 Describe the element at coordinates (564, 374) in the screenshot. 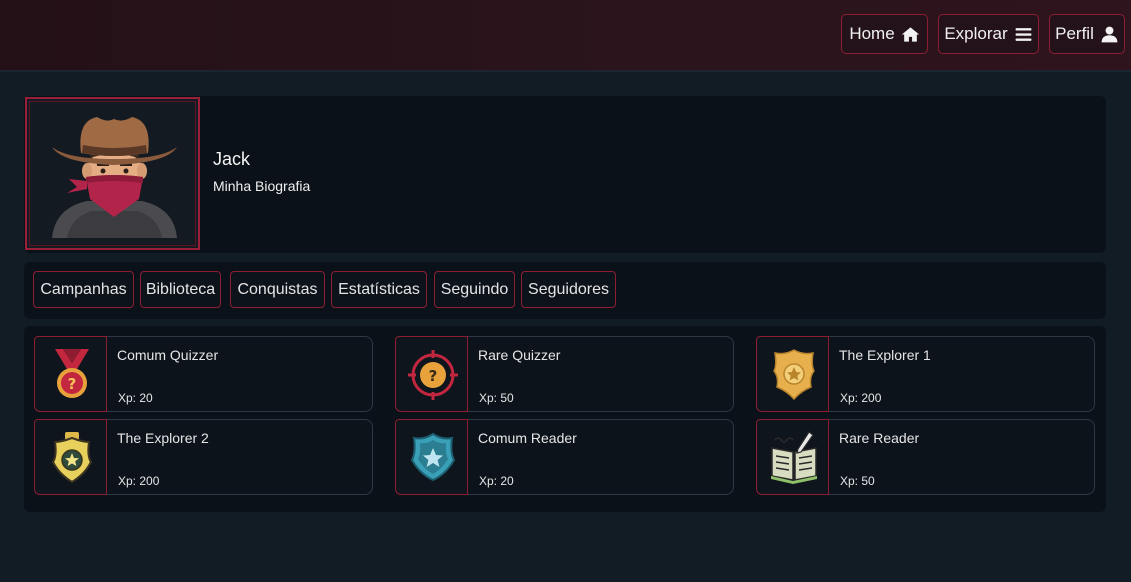

I see `achievement-card: ? Rare Quizzer Xp: 50` at that location.